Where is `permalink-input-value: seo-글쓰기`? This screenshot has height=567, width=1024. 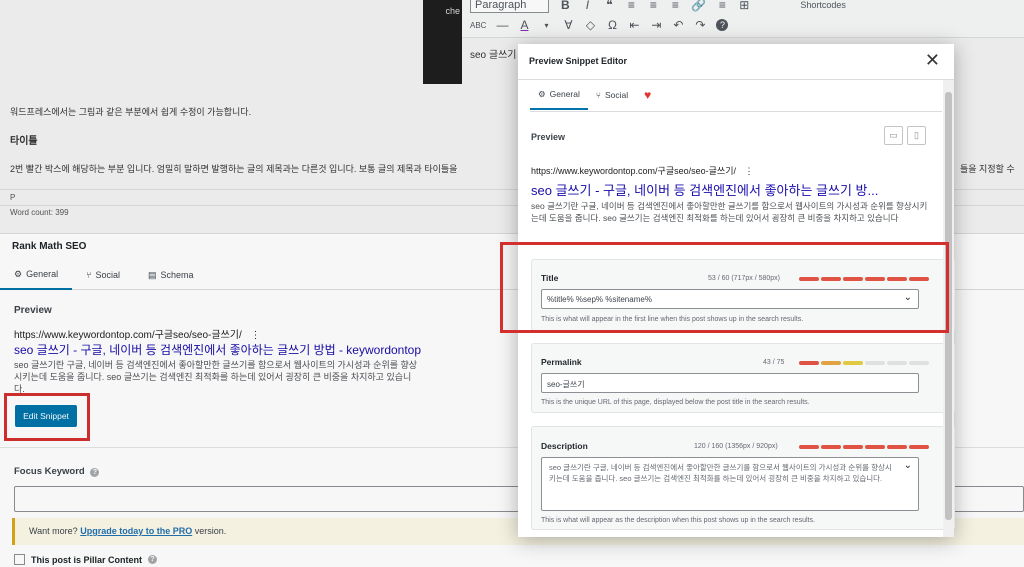 permalink-input-value: seo-글쓰기 is located at coordinates (566, 384).